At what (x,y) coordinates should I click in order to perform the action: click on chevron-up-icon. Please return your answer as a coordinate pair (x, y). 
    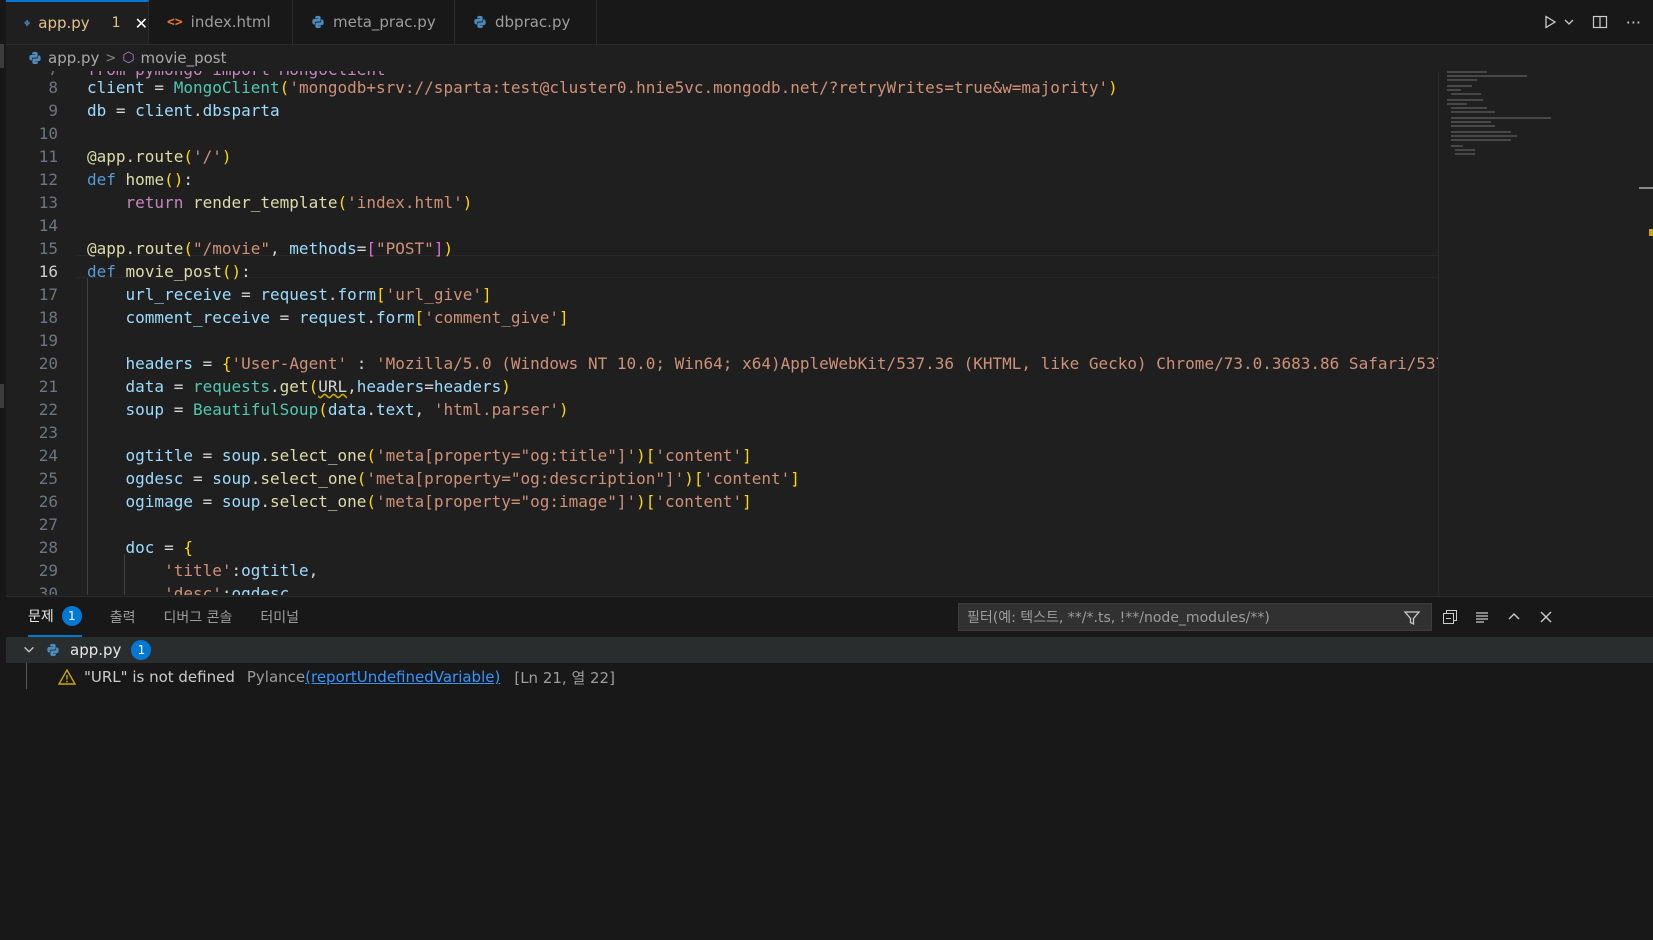
    Looking at the image, I should click on (1514, 617).